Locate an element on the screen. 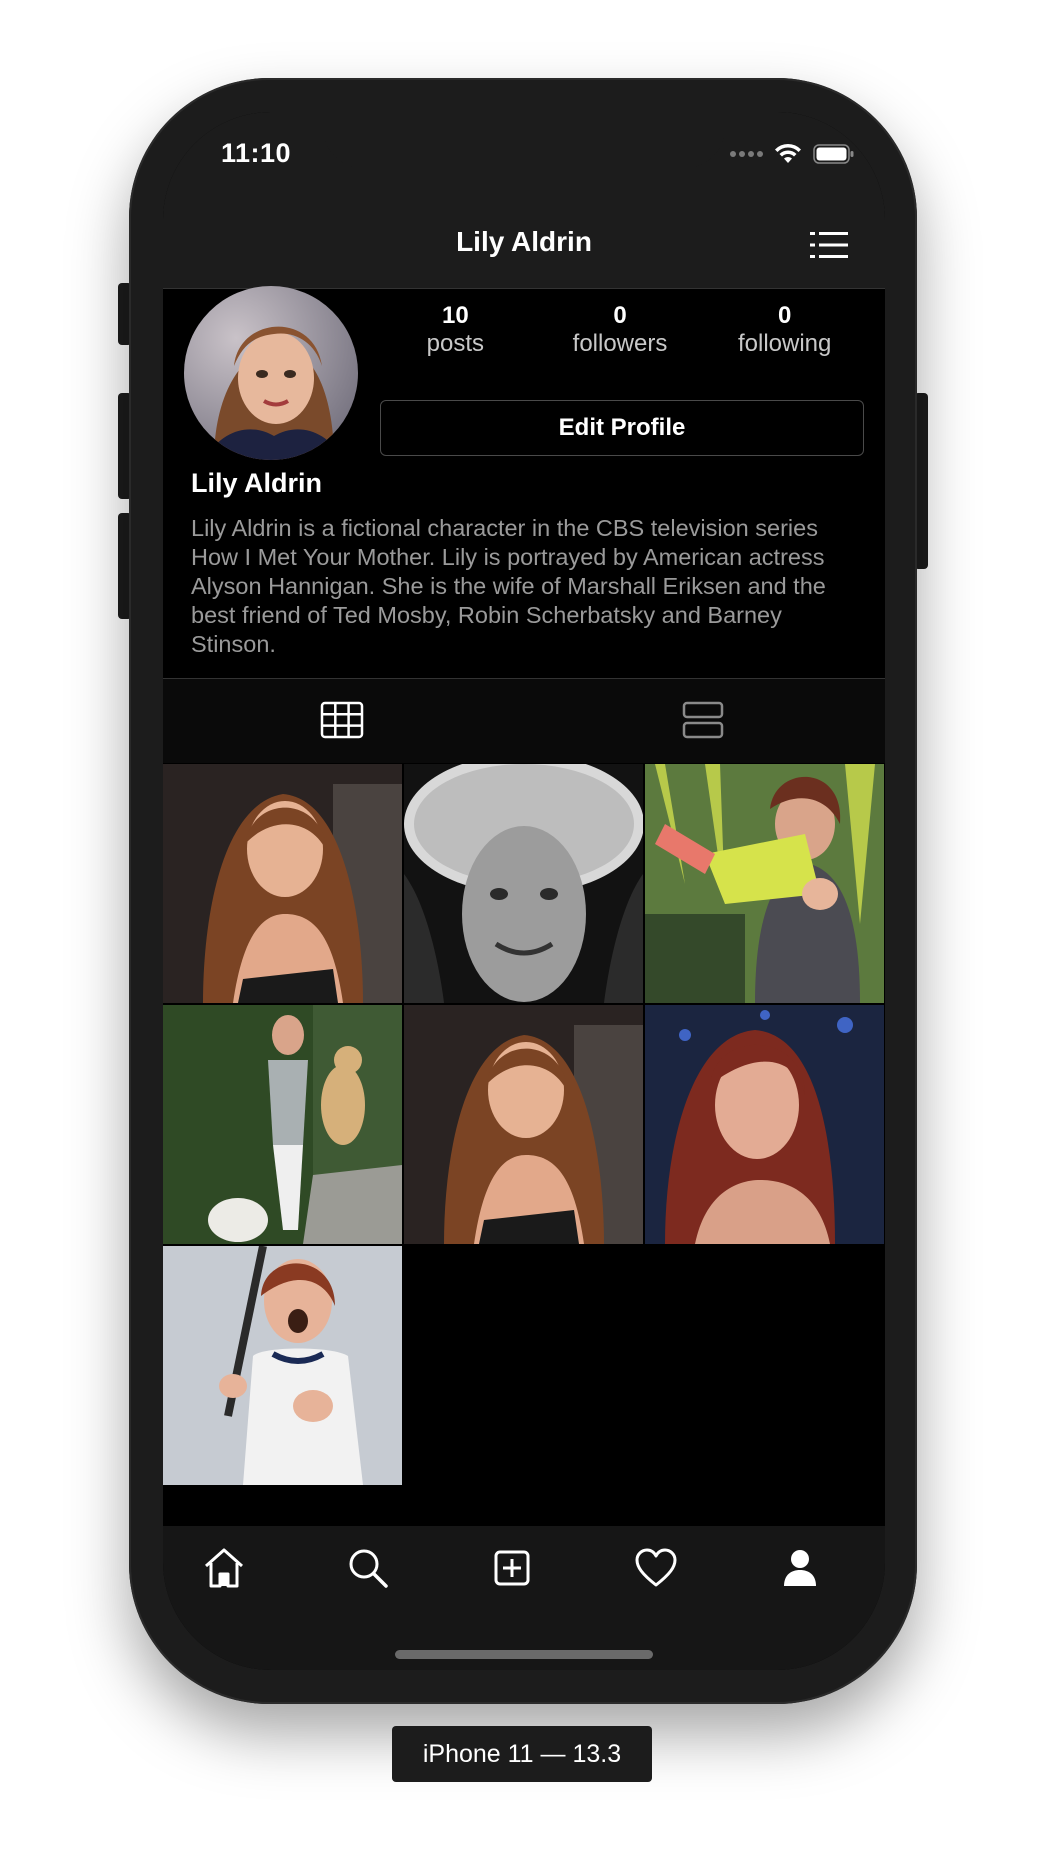  home-icon is located at coordinates (224, 1568).